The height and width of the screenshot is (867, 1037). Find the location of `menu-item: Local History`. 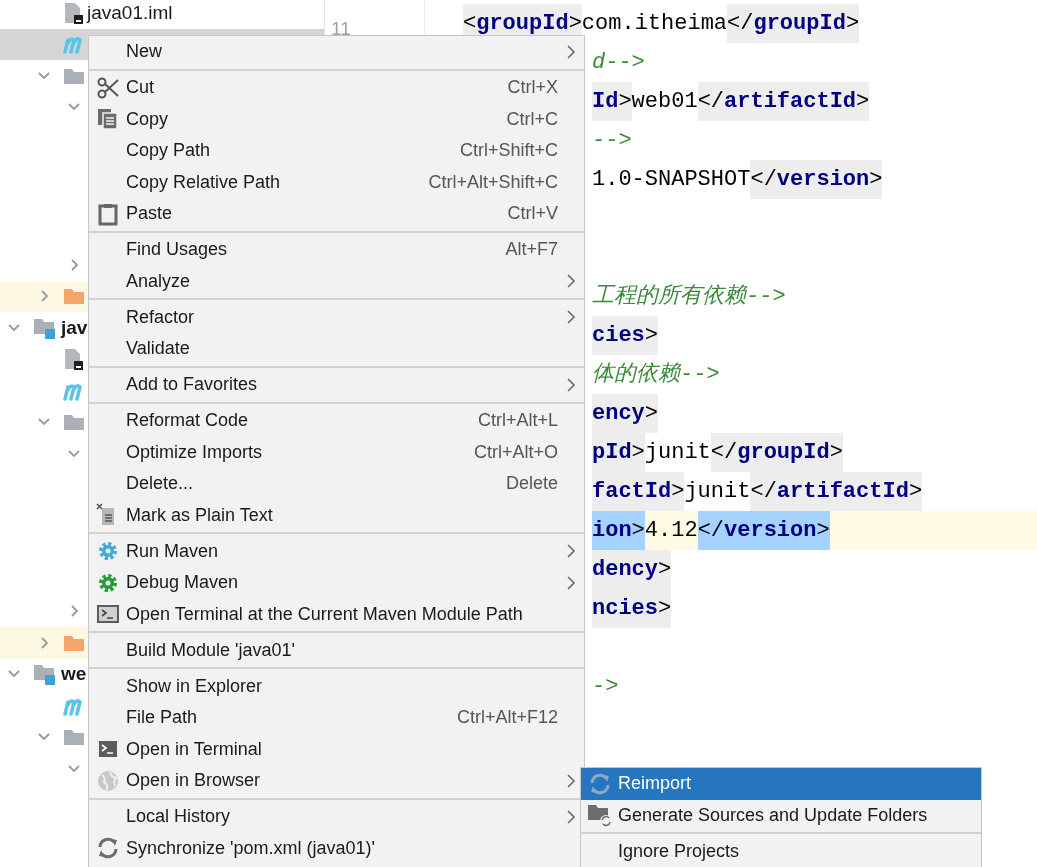

menu-item: Local History is located at coordinates (336, 817).